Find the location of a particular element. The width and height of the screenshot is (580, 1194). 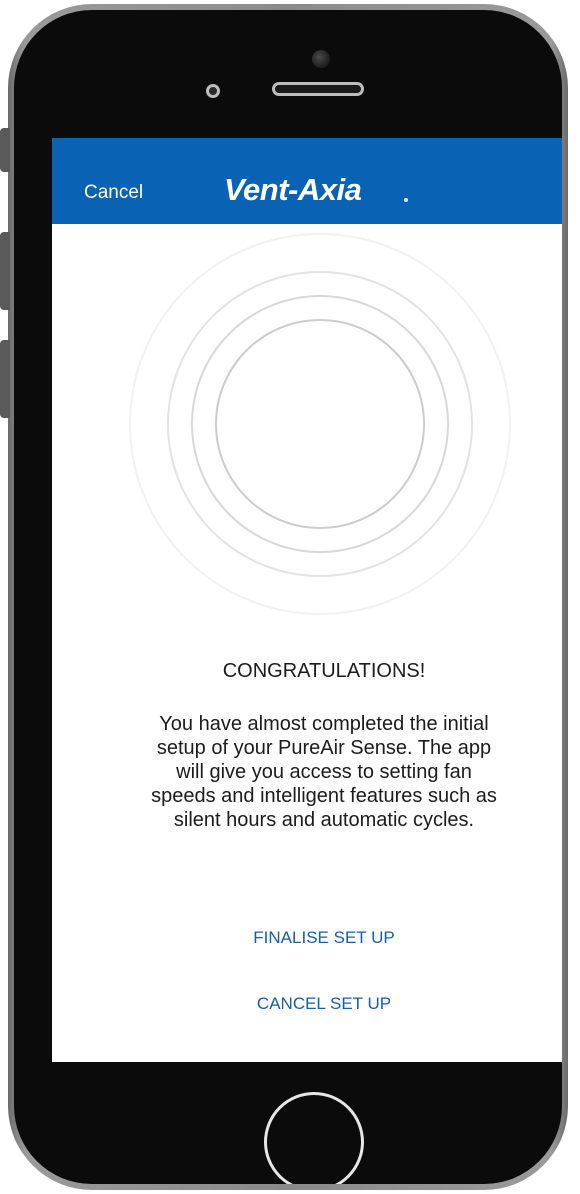

app-header: Cancel Vent-Axia is located at coordinates (307, 181).